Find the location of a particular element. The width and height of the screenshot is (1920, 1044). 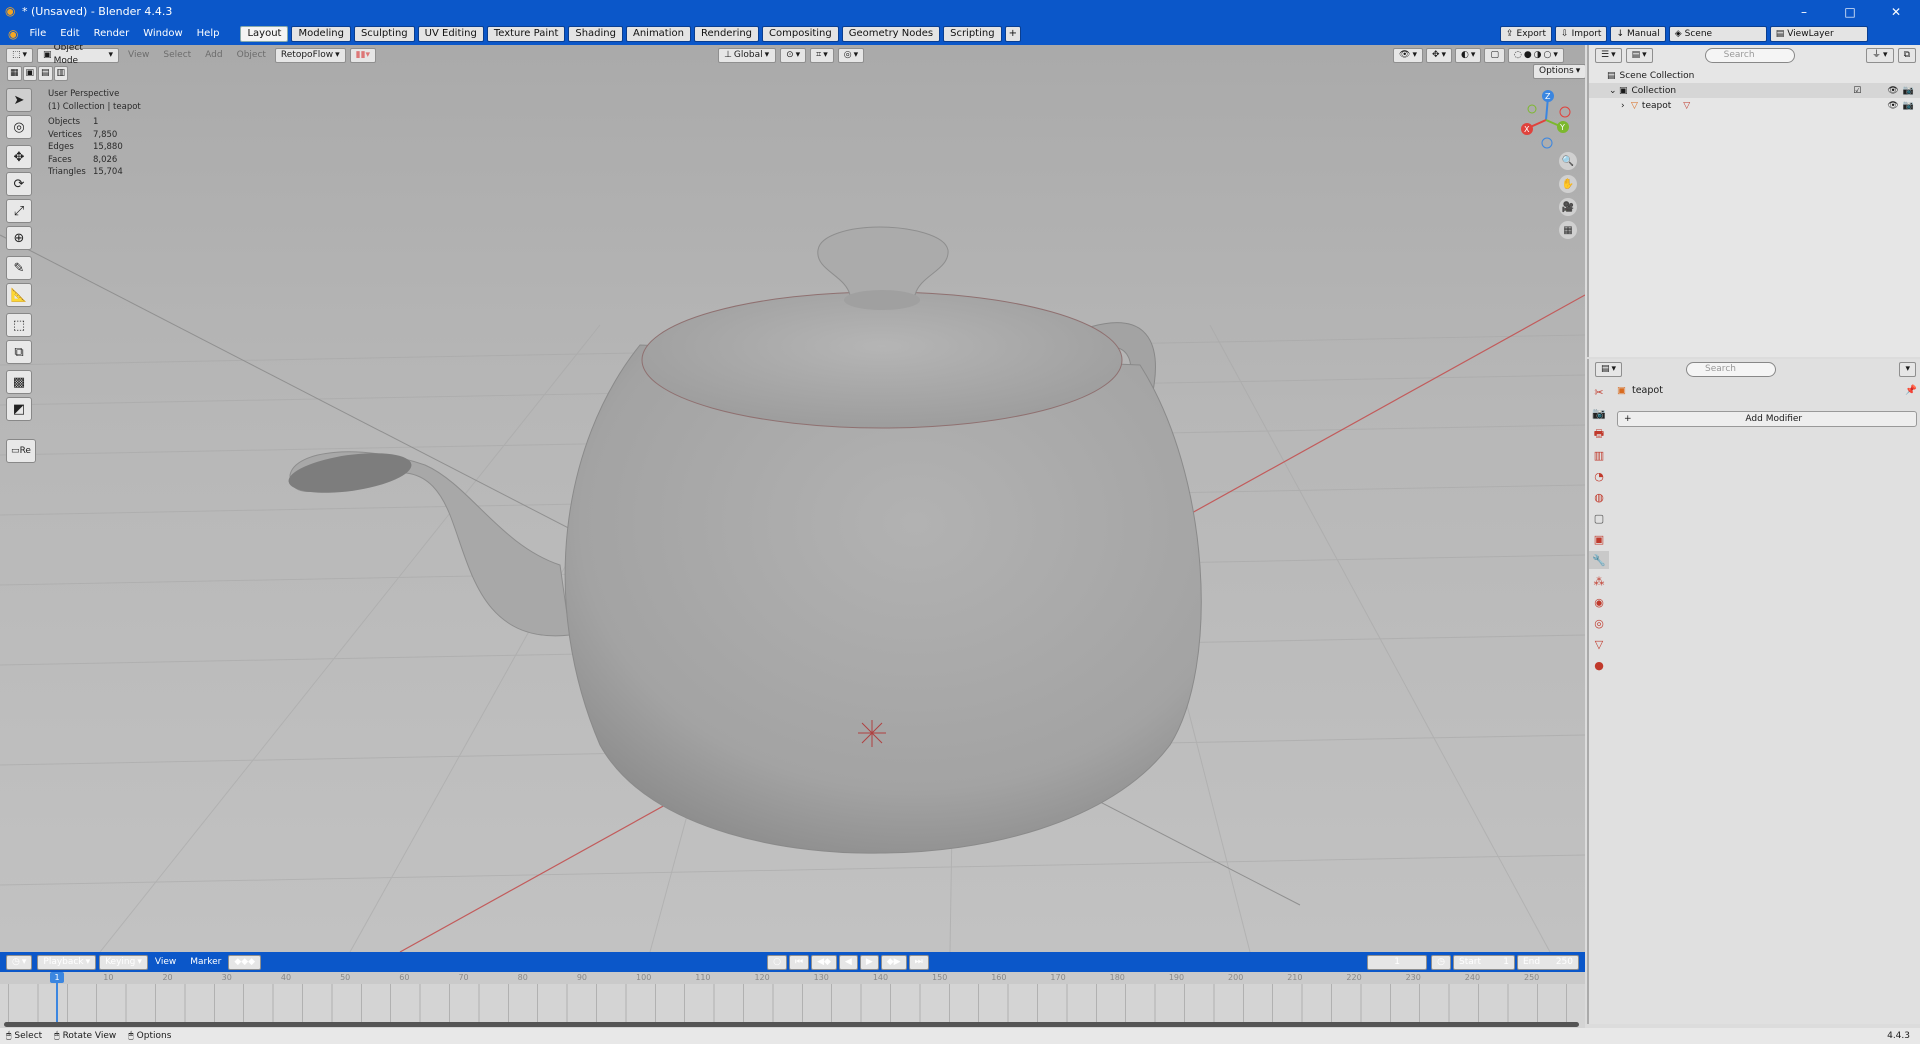

import-button: ⇩ Import is located at coordinates (1581, 34).